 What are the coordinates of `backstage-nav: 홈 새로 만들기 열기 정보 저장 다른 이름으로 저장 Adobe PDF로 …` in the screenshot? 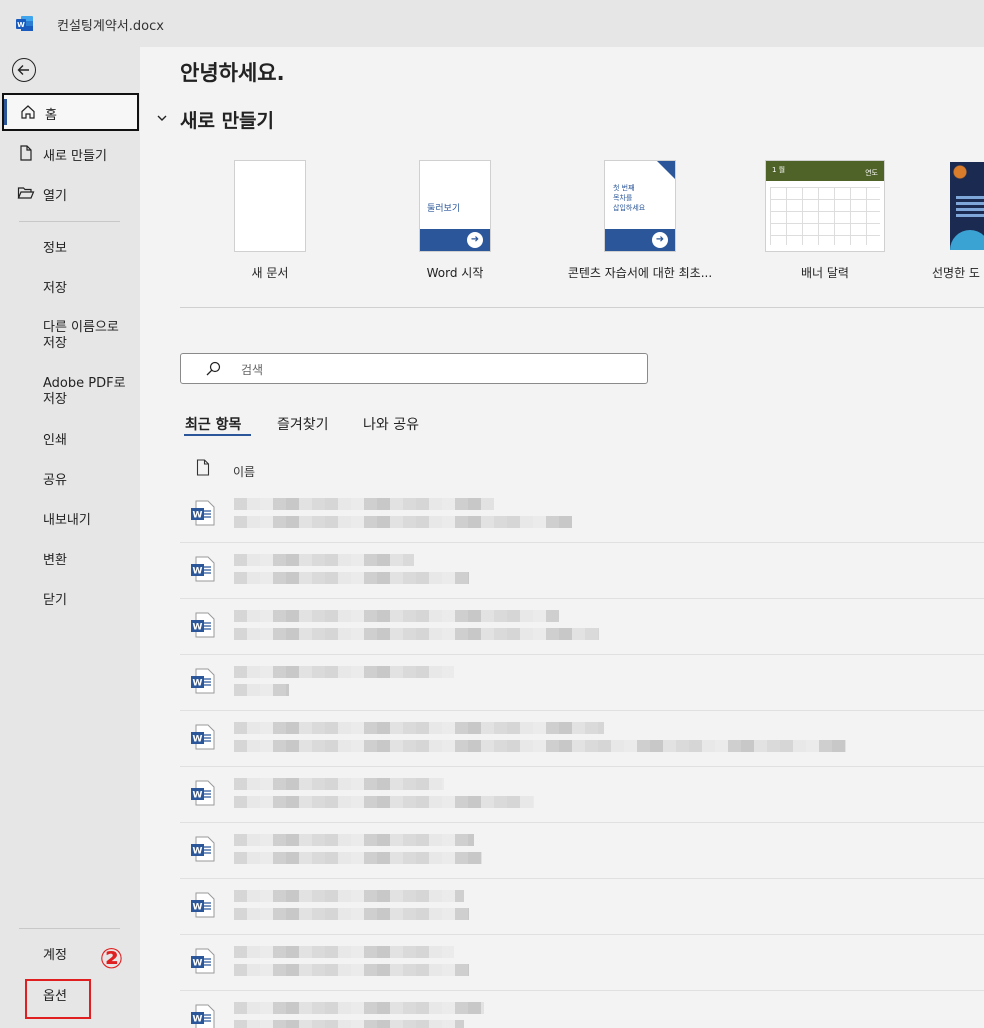 It's located at (70, 537).